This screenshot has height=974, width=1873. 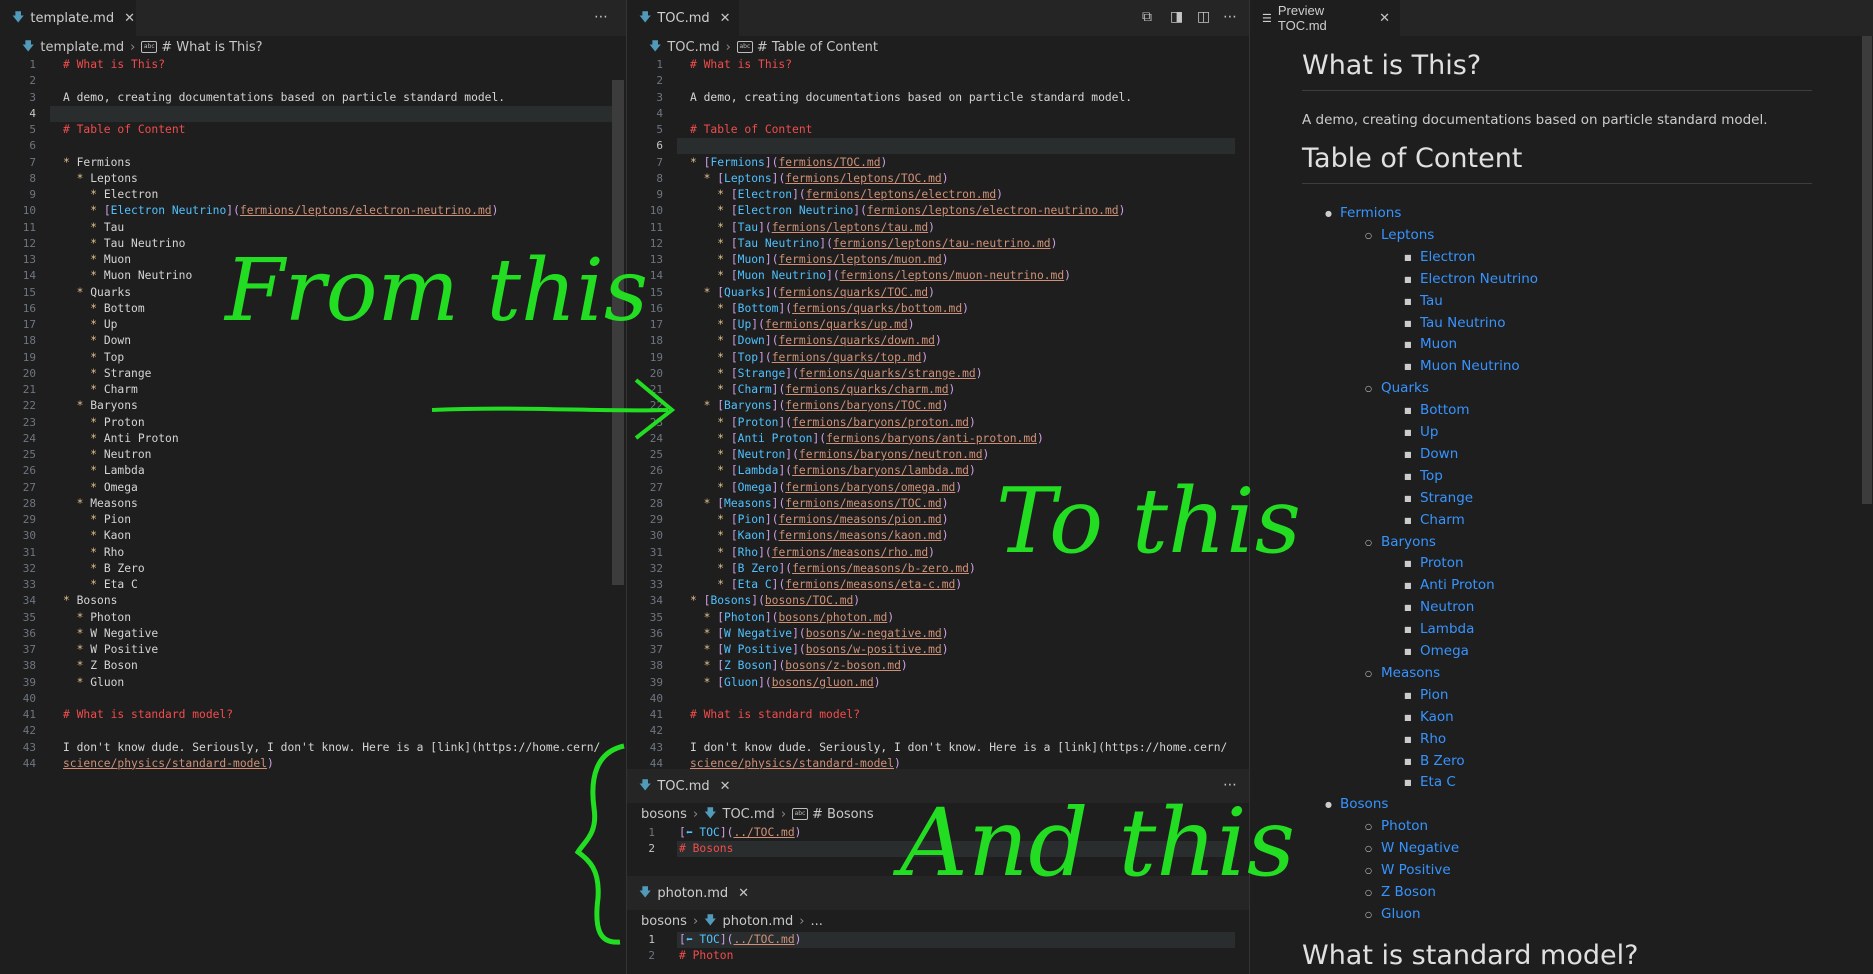 I want to click on preview-link: Neutron, so click(x=1447, y=607).